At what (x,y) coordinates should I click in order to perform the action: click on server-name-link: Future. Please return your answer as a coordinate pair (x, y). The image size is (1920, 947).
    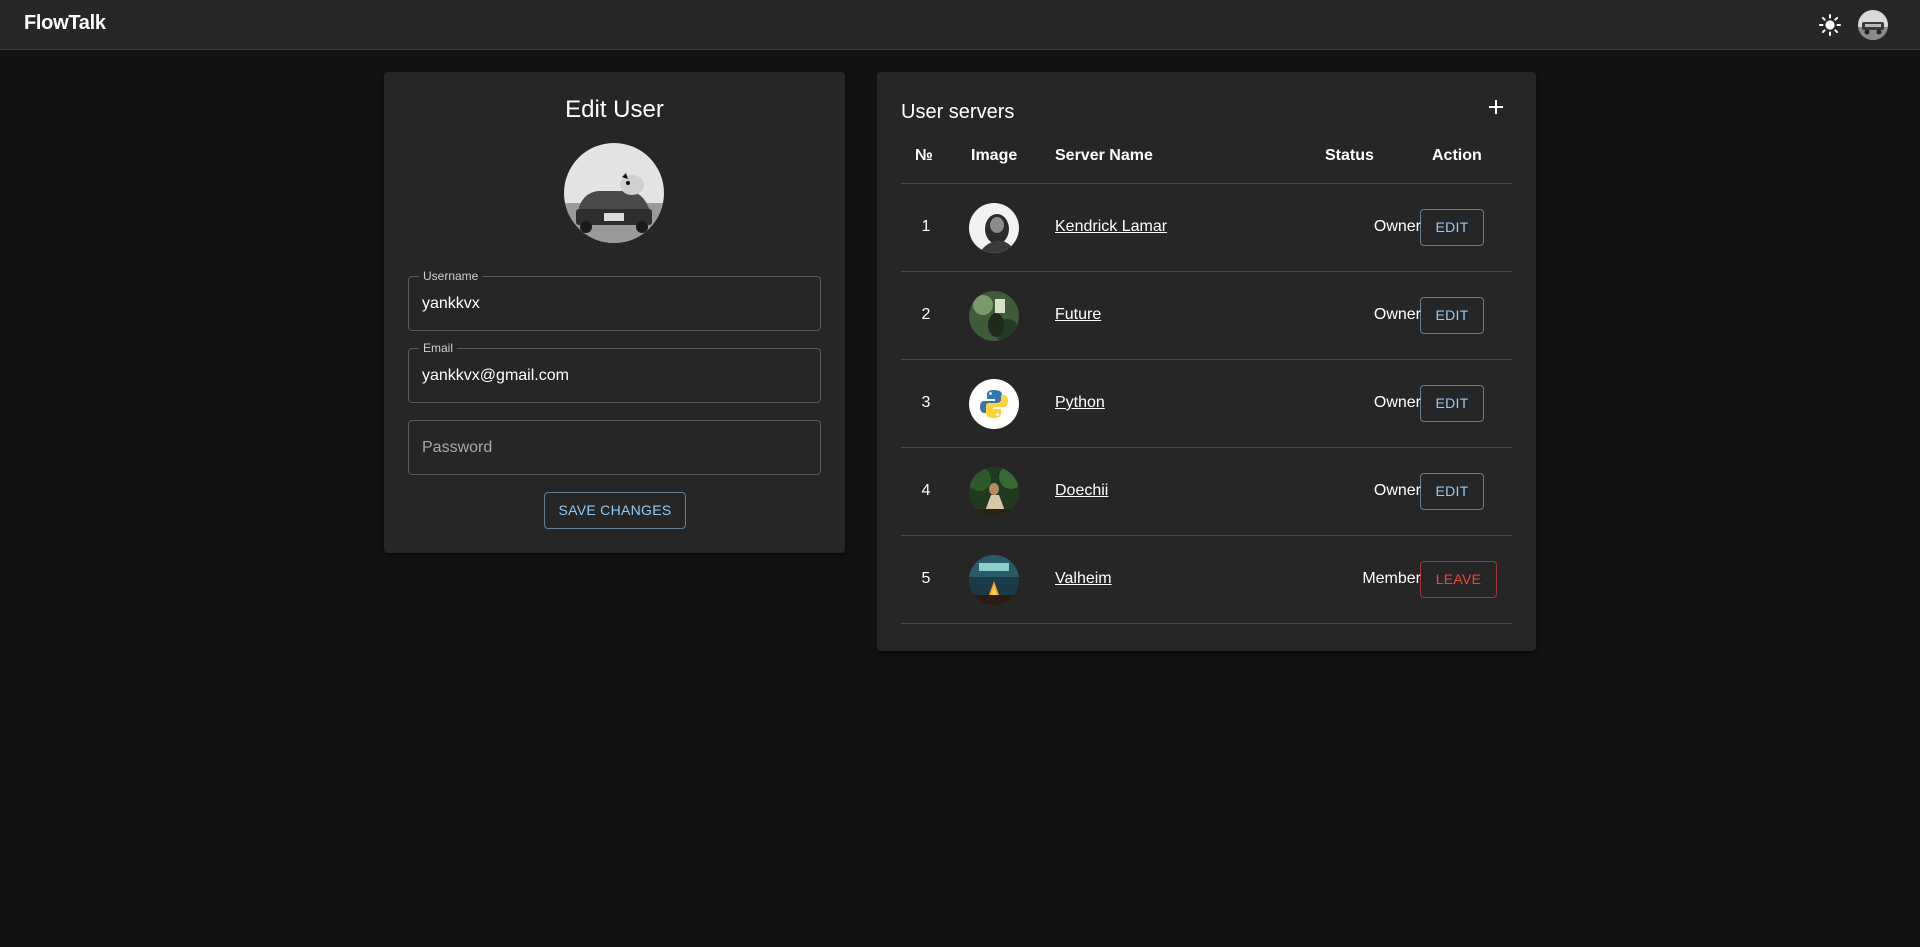
    Looking at the image, I should click on (1078, 315).